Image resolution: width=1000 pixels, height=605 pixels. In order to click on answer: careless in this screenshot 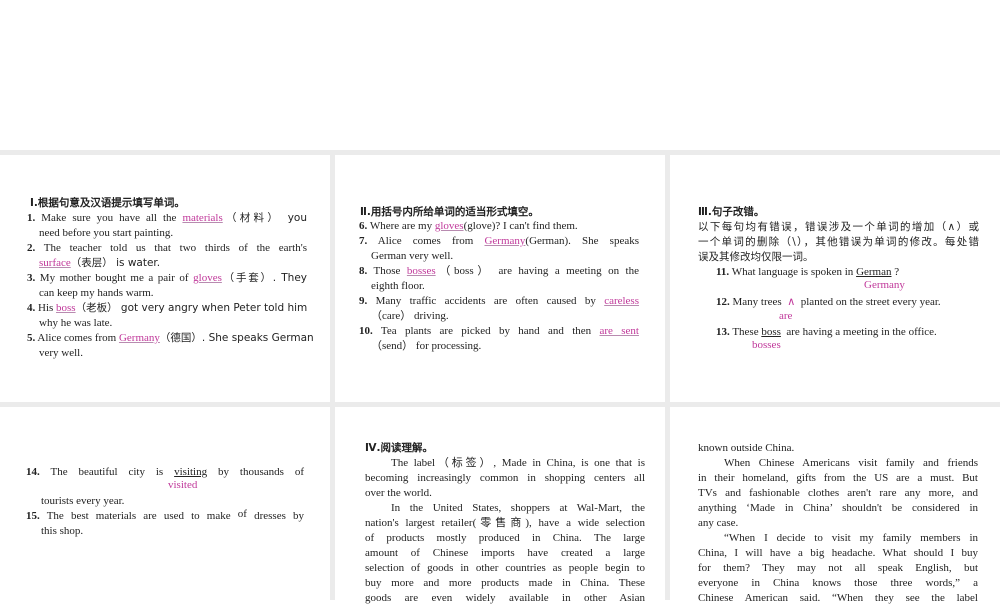, I will do `click(621, 301)`.